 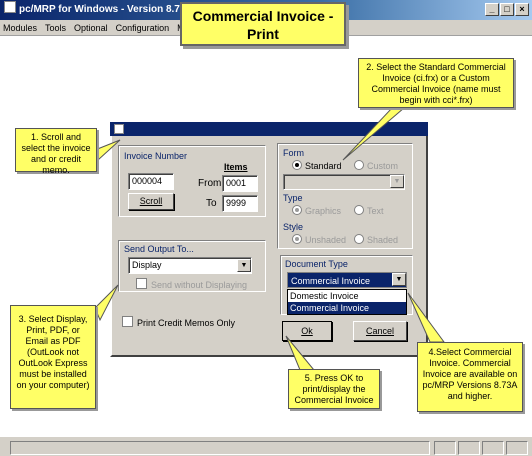 What do you see at coordinates (300, 353) in the screenshot?
I see `callout5-pointer` at bounding box center [300, 353].